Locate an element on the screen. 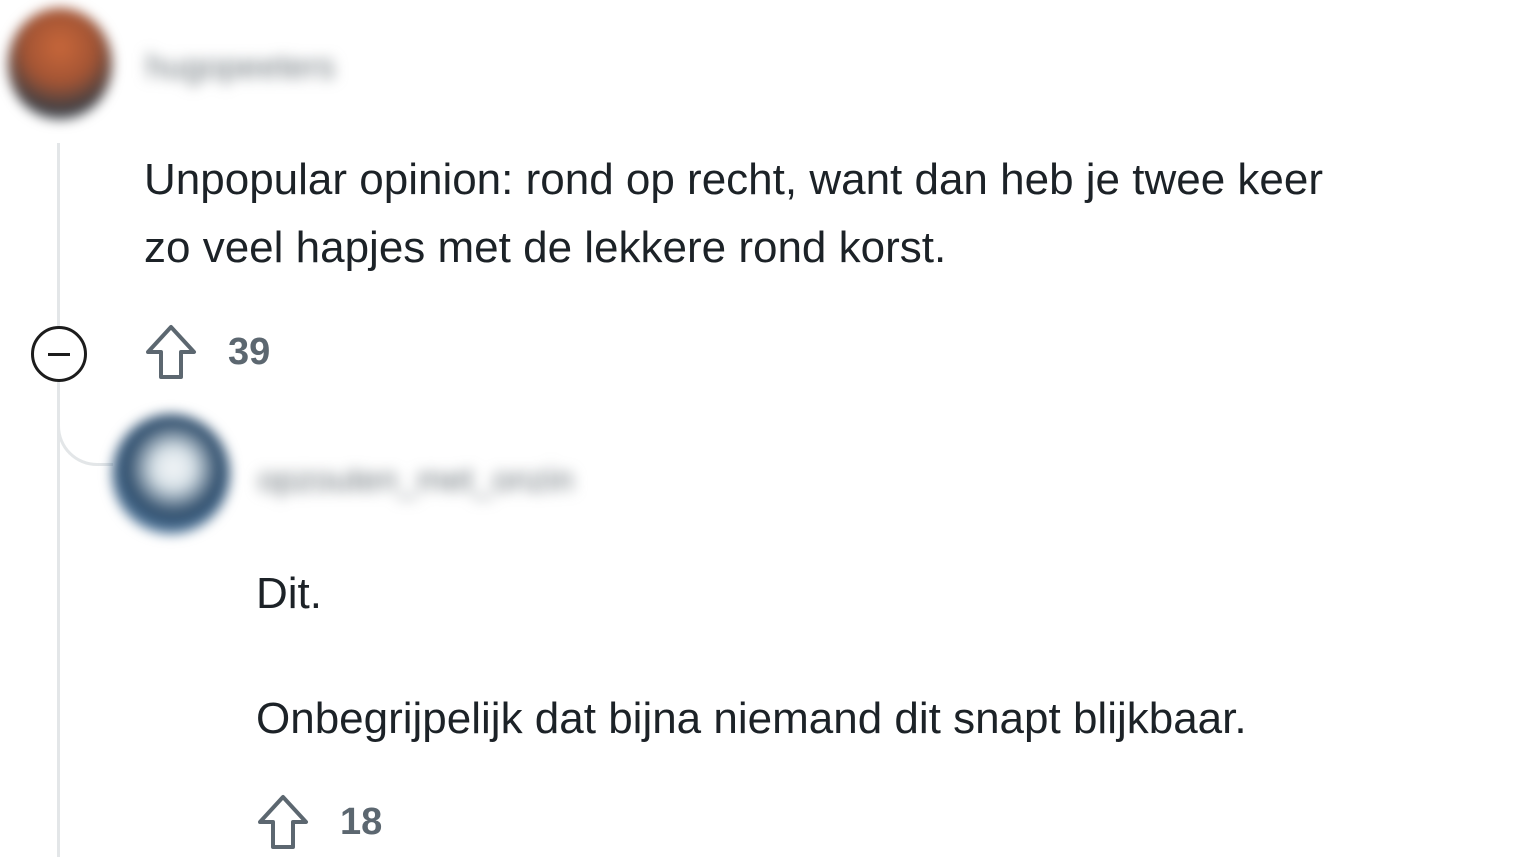  thread-line is located at coordinates (58, 500).